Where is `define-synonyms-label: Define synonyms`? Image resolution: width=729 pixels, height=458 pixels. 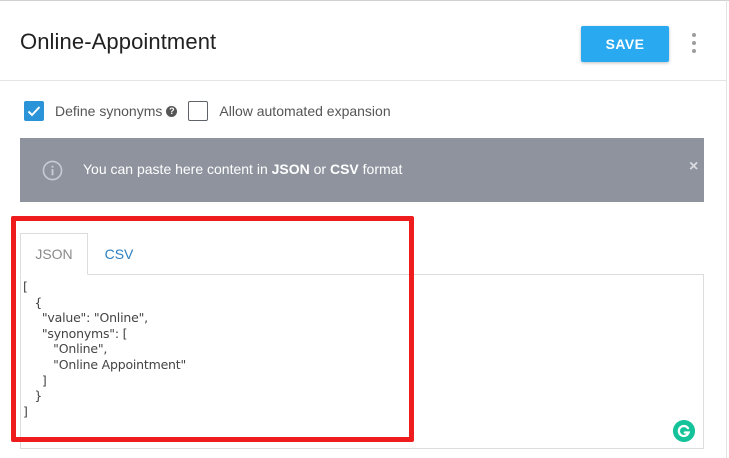 define-synonyms-label: Define synonyms is located at coordinates (109, 111).